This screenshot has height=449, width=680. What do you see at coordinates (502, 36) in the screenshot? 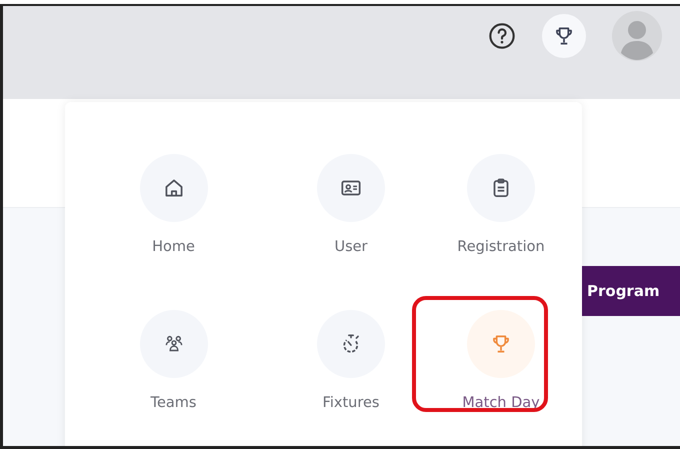
I see `help-icon` at bounding box center [502, 36].